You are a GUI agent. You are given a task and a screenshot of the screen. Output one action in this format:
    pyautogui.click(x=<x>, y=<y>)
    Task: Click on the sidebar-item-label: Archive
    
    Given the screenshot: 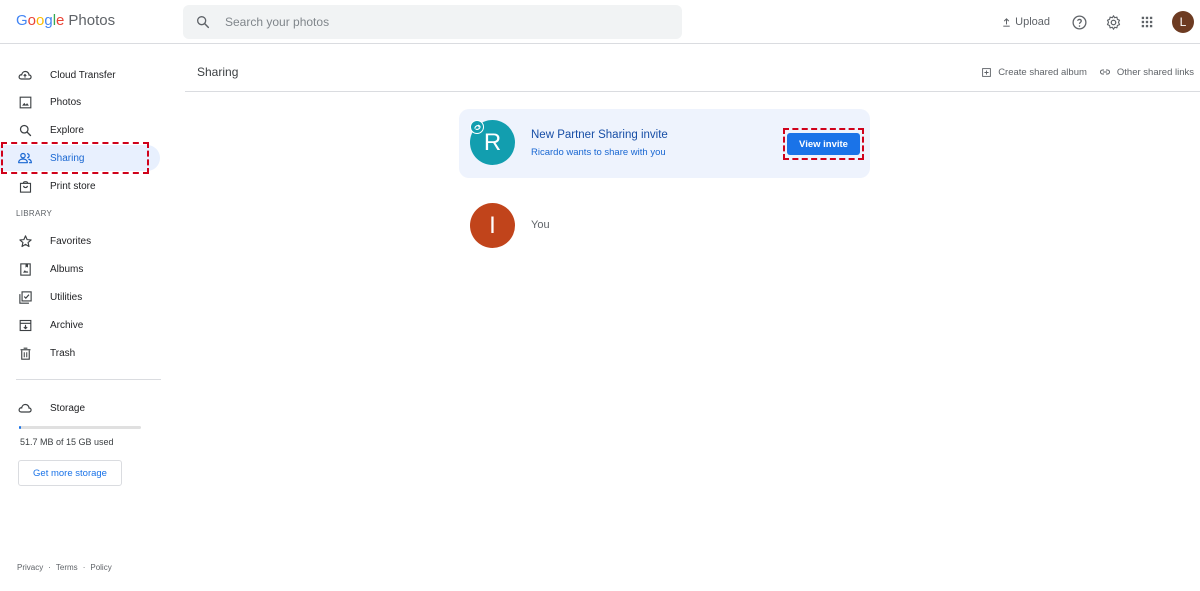 What is the action you would take?
    pyautogui.click(x=67, y=325)
    